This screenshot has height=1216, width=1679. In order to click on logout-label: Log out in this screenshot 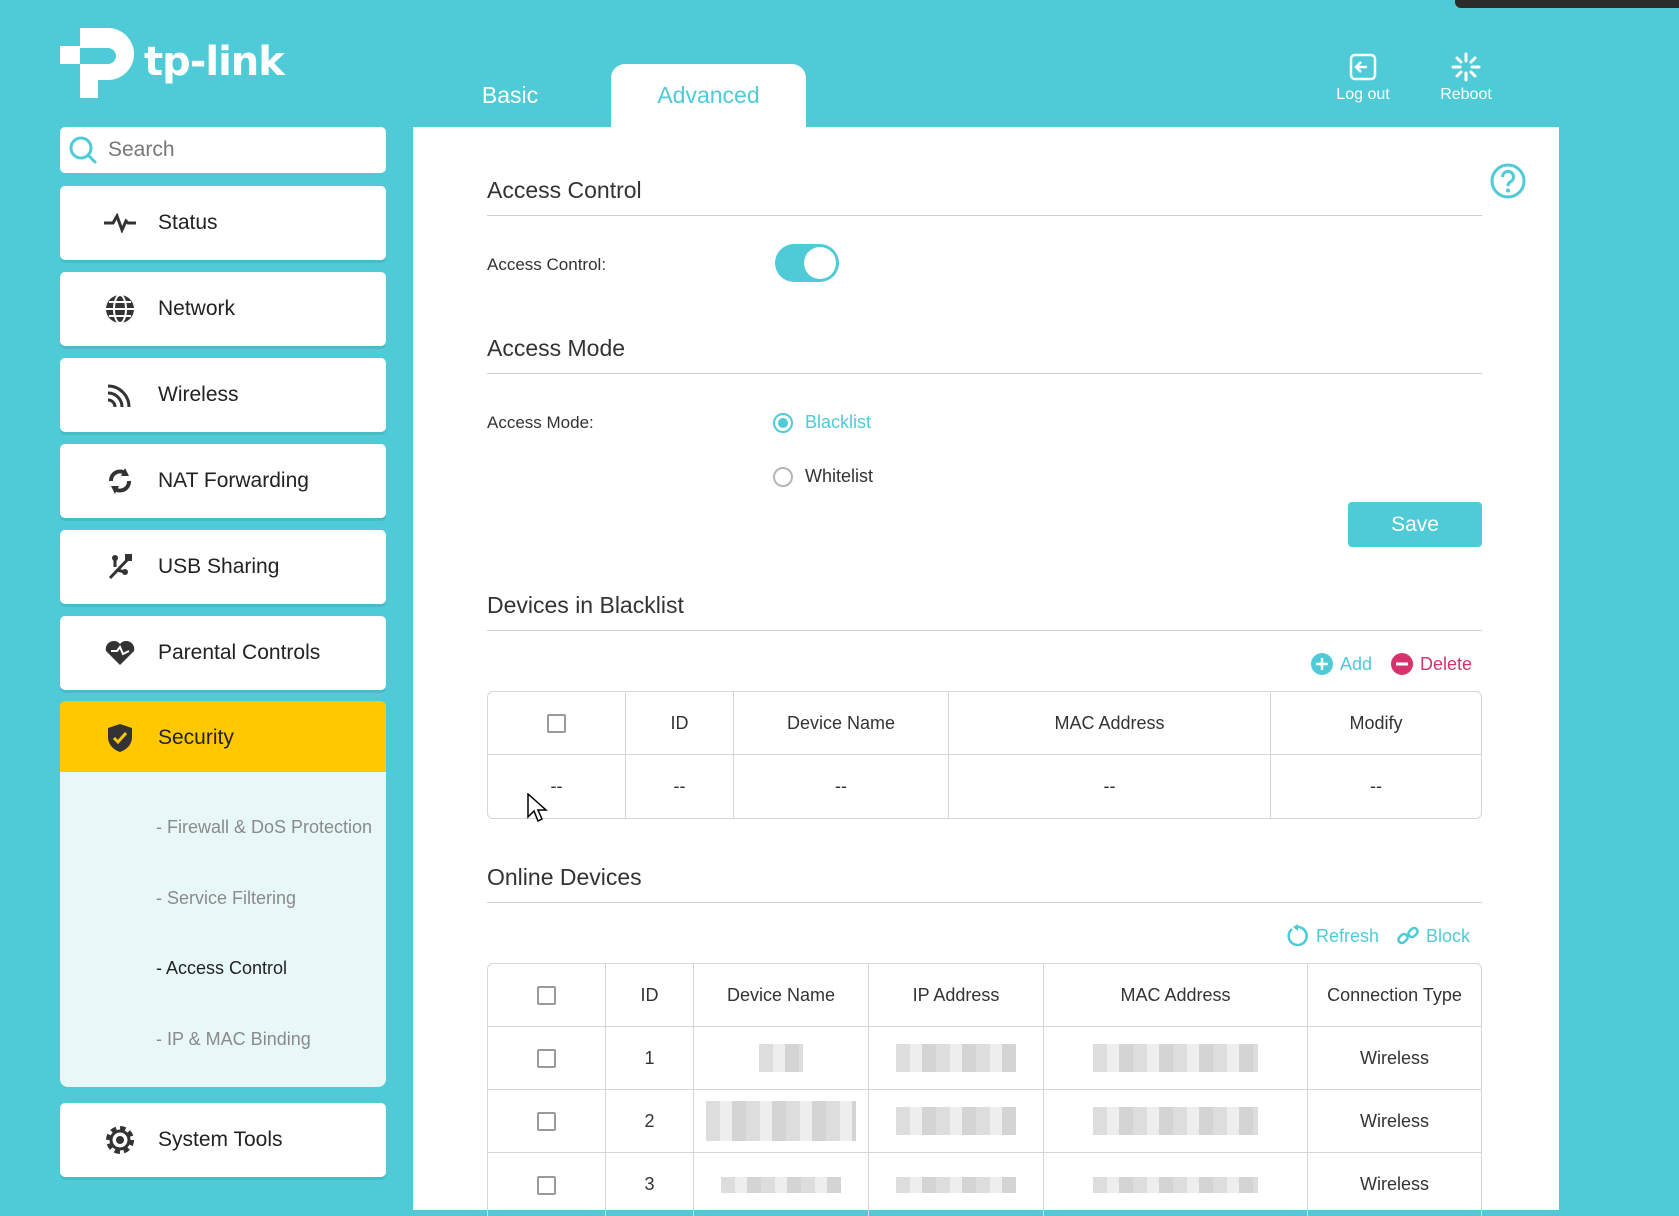, I will do `click(1363, 94)`.